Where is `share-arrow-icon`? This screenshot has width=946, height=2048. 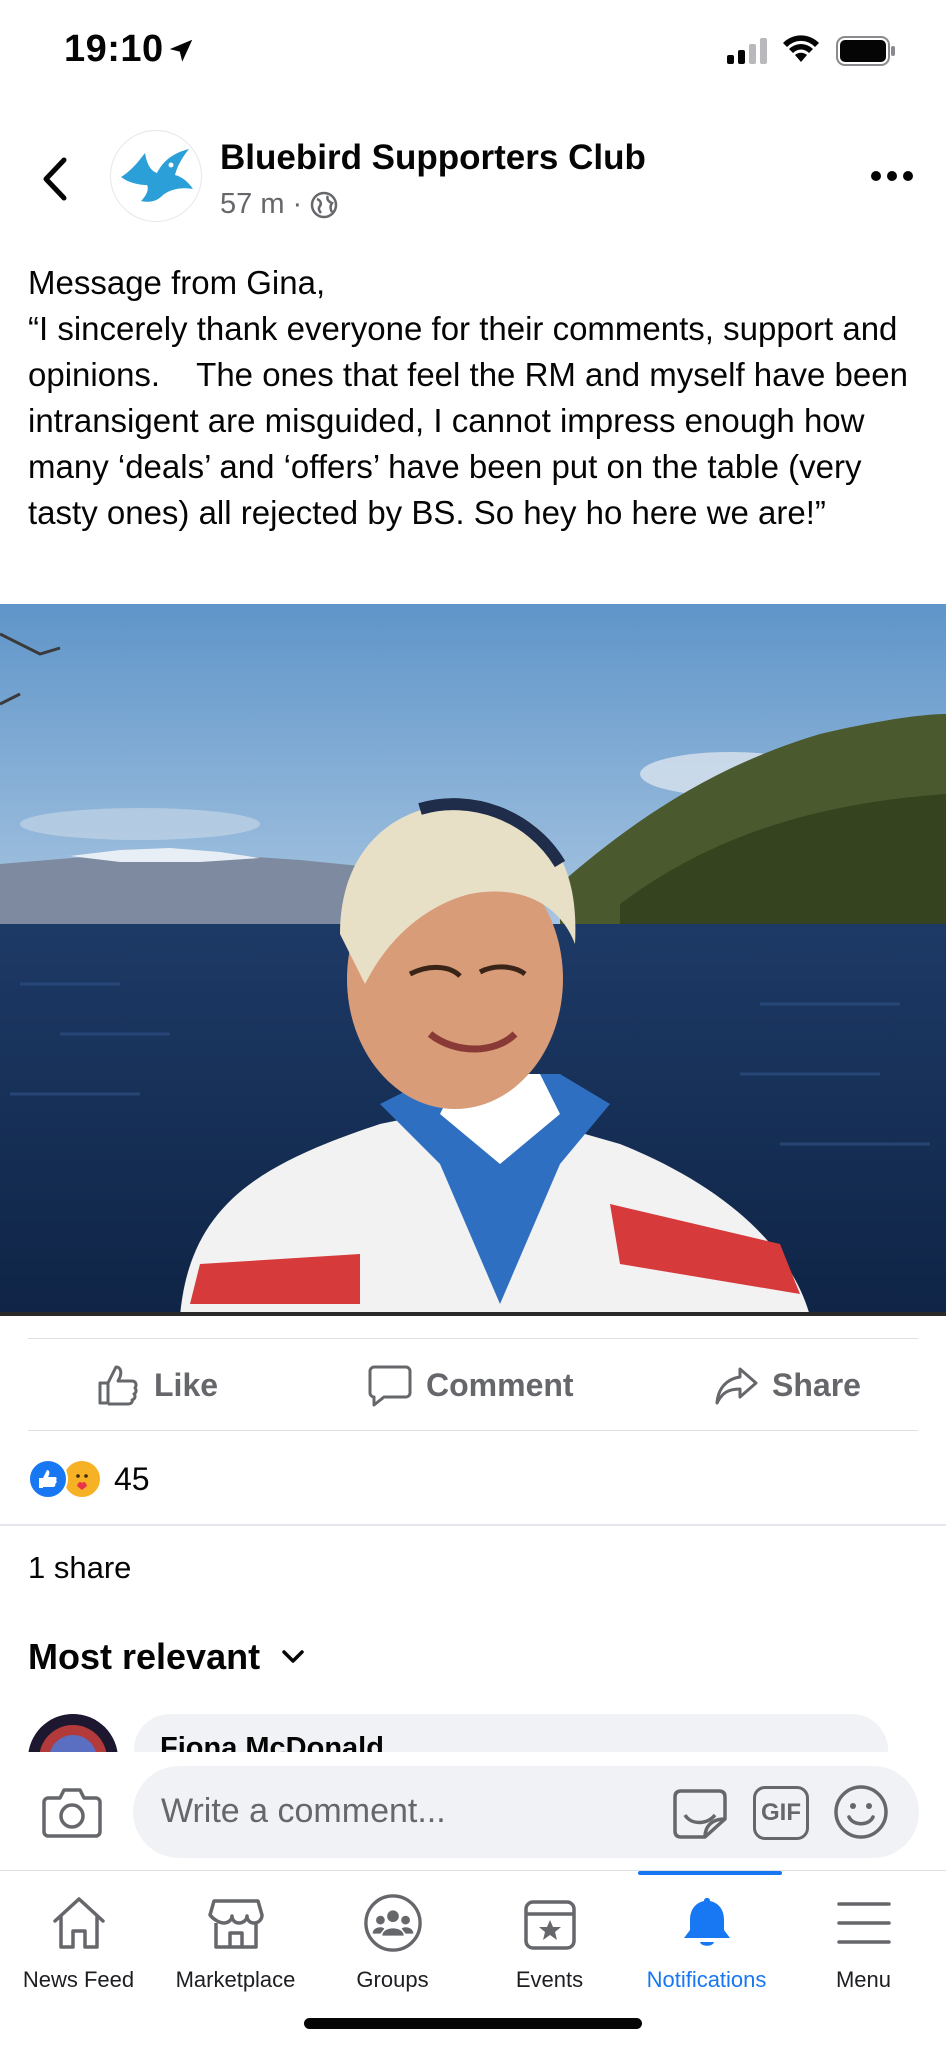 share-arrow-icon is located at coordinates (736, 1386).